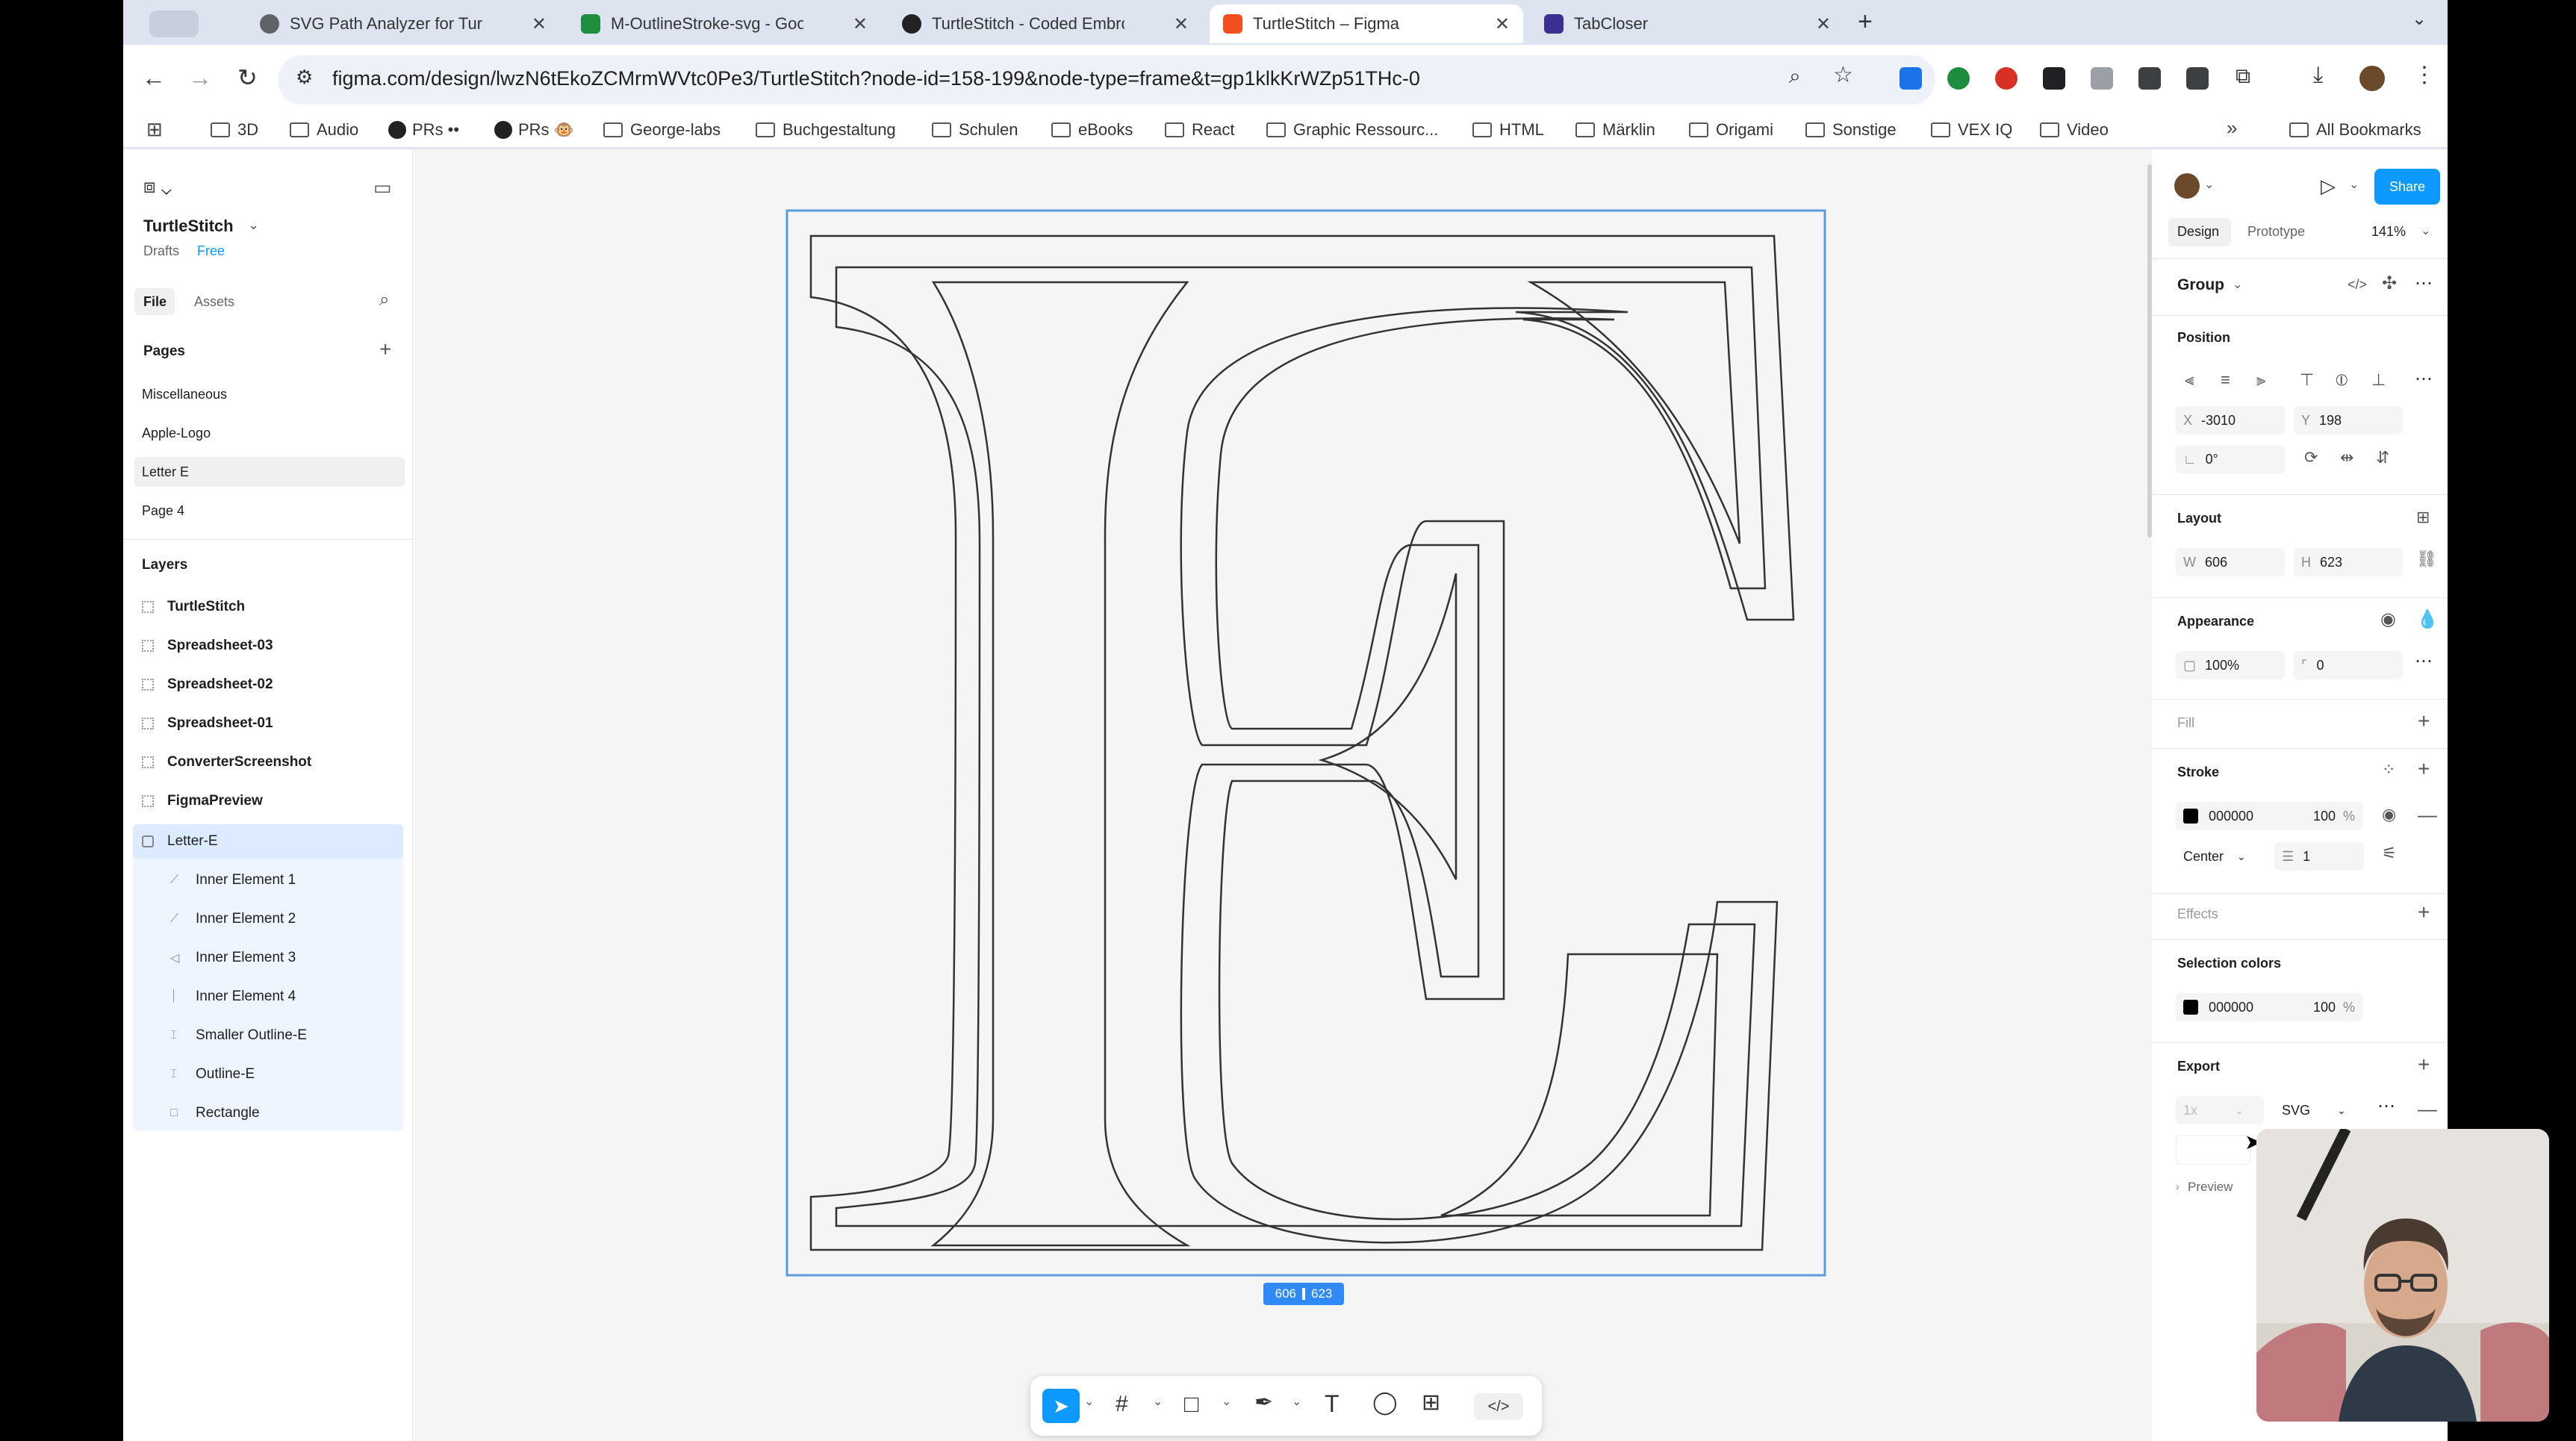 Image resolution: width=2576 pixels, height=1441 pixels. What do you see at coordinates (1498, 1406) in the screenshot?
I see `dev-mode-toggle: </>` at bounding box center [1498, 1406].